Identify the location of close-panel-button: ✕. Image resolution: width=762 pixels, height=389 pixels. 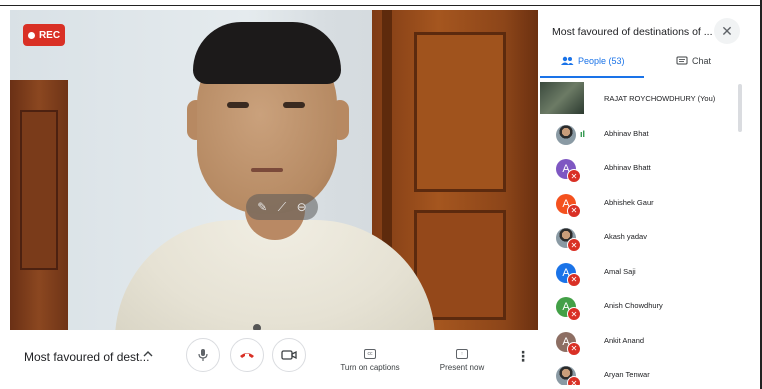
(727, 31).